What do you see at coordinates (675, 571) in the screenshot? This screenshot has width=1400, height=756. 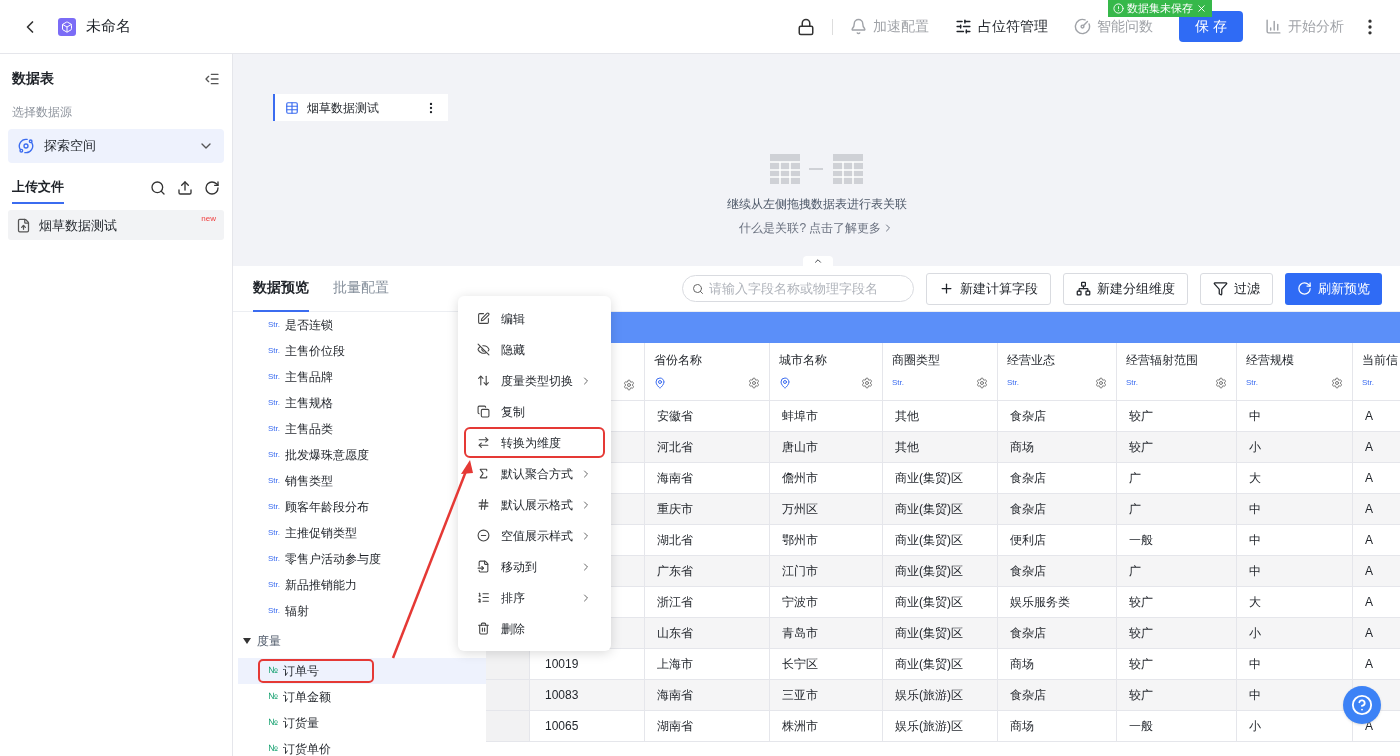 I see `table-cell-text: 广东省` at bounding box center [675, 571].